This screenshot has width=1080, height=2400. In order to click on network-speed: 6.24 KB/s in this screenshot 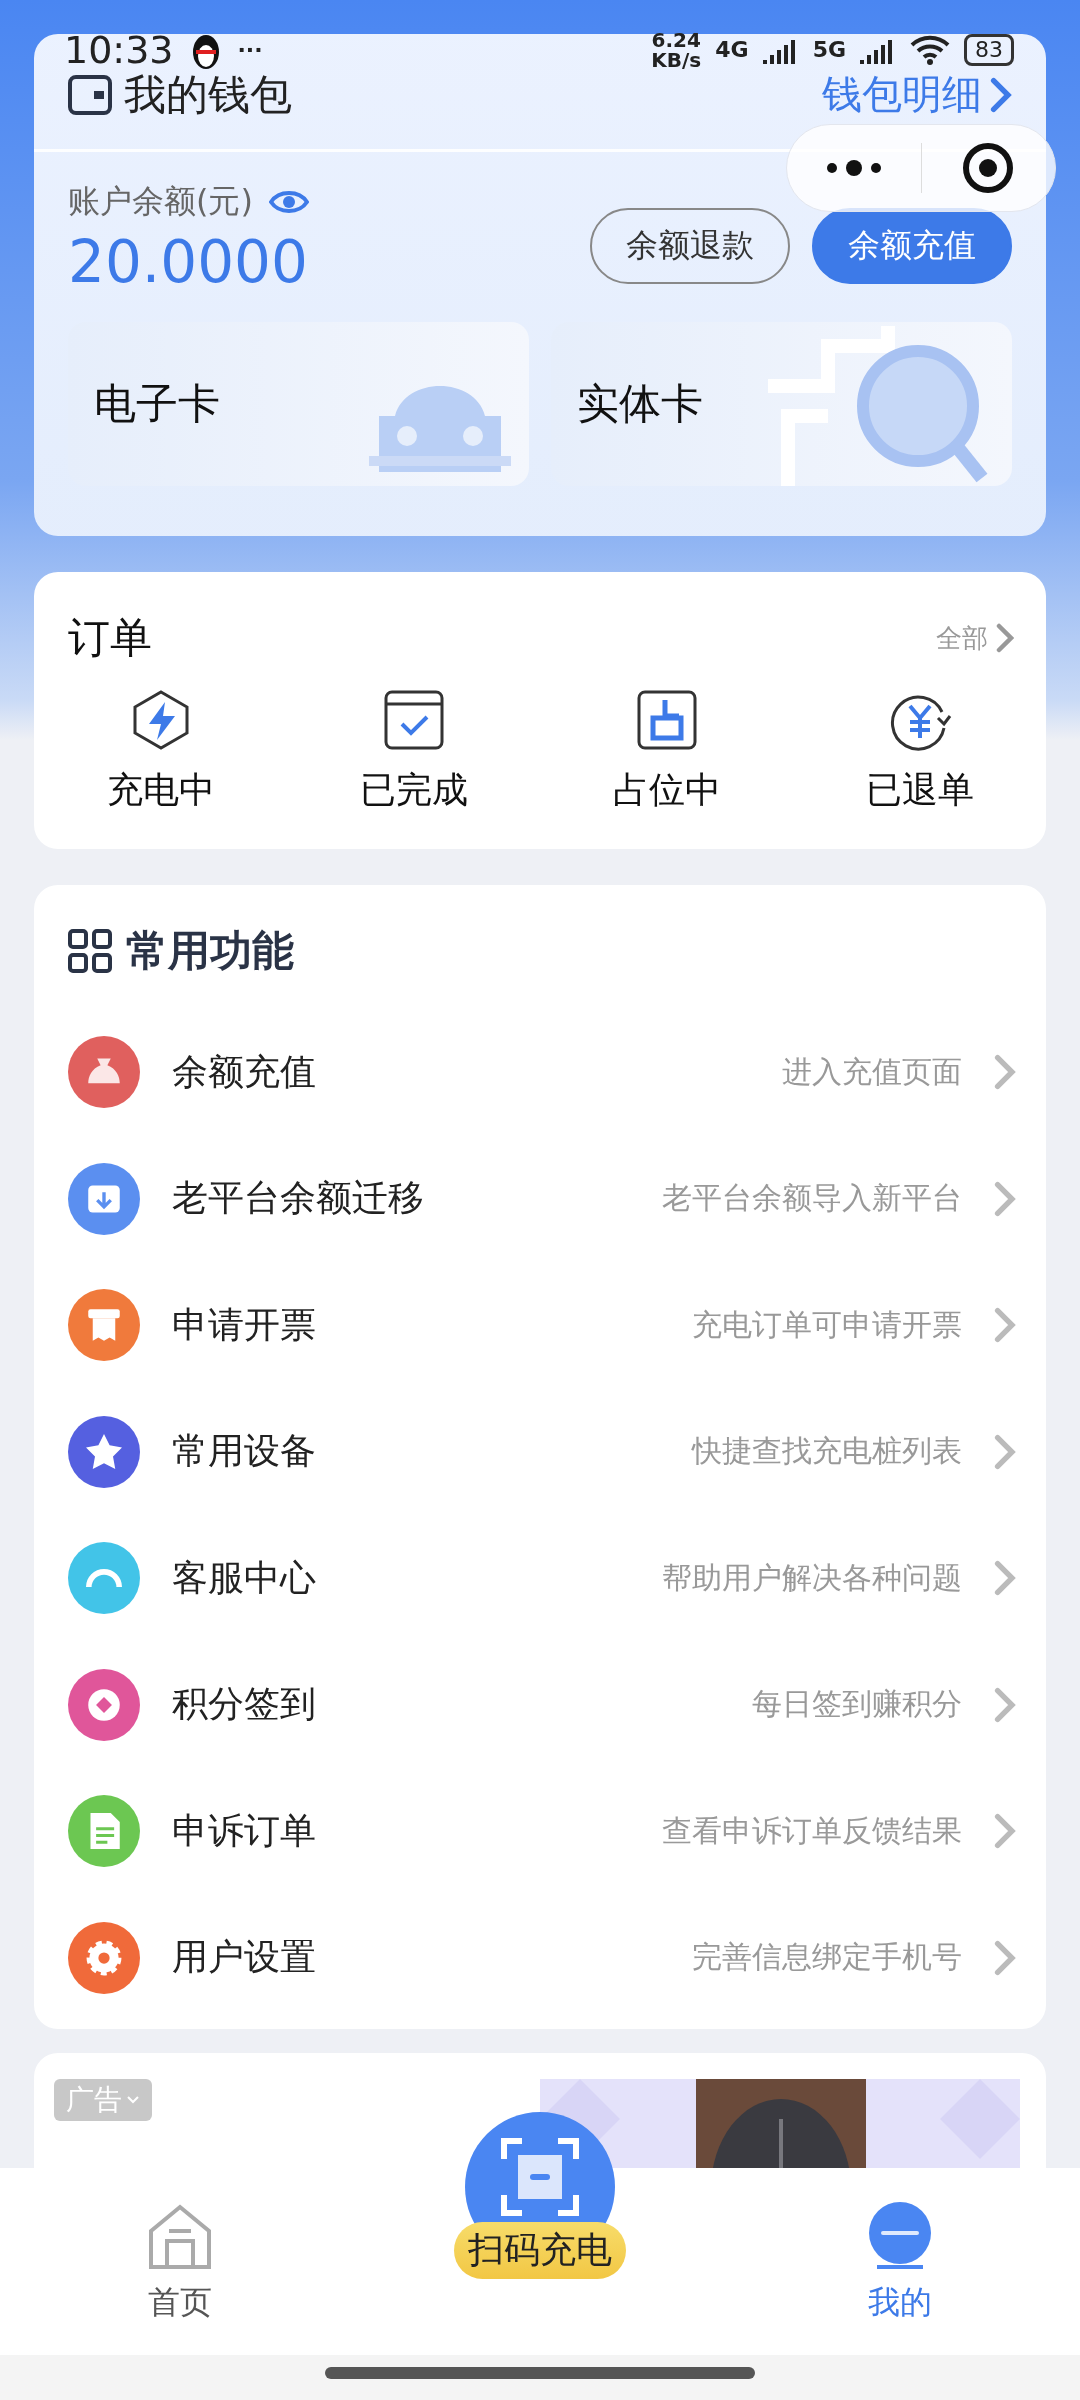, I will do `click(676, 50)`.